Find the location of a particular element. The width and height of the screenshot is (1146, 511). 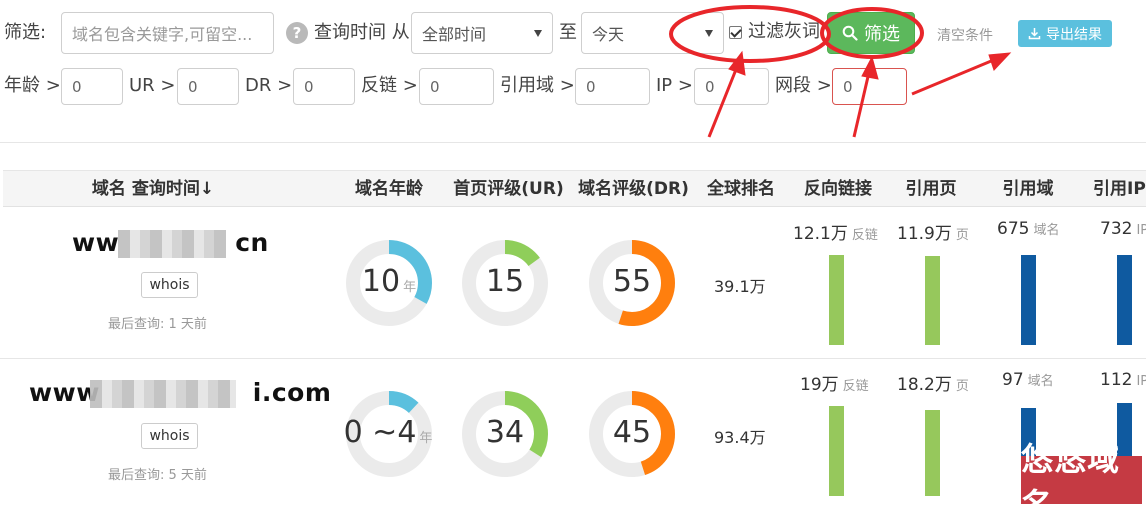

segment-threshold-label: 网段 > is located at coordinates (803, 85).